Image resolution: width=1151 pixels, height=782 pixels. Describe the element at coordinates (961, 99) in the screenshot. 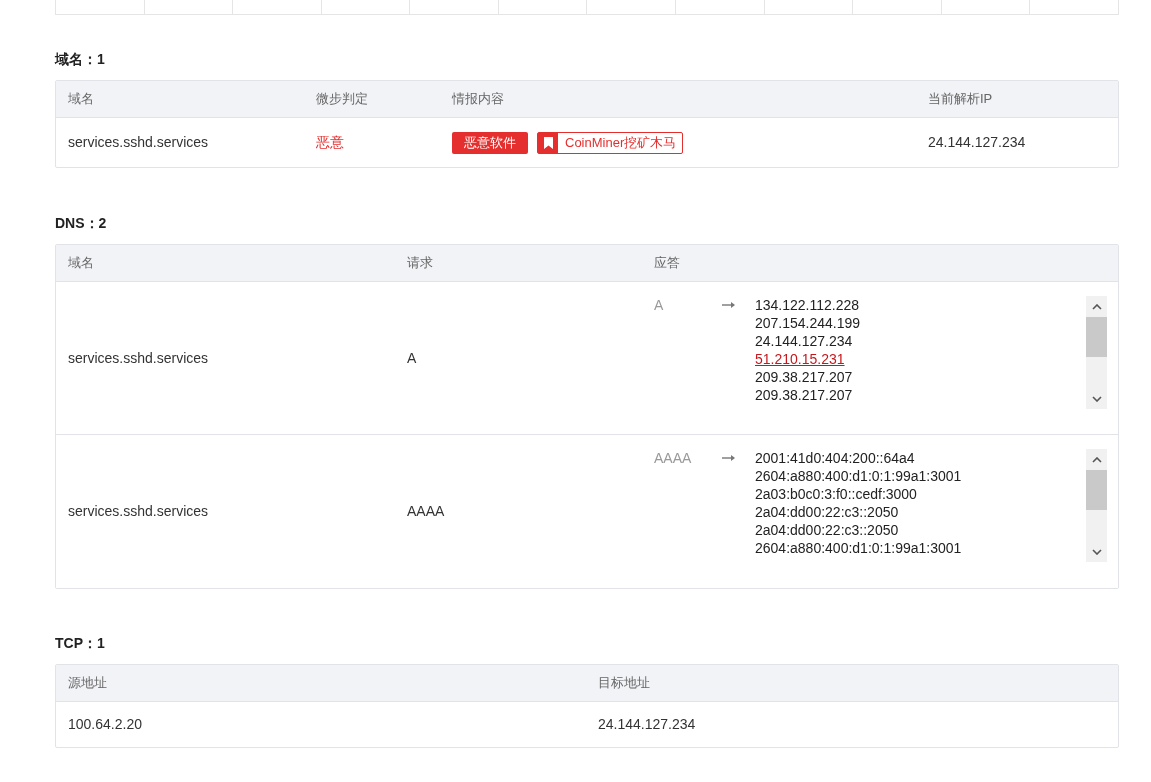

I see `column-header: 当前解析IP` at that location.